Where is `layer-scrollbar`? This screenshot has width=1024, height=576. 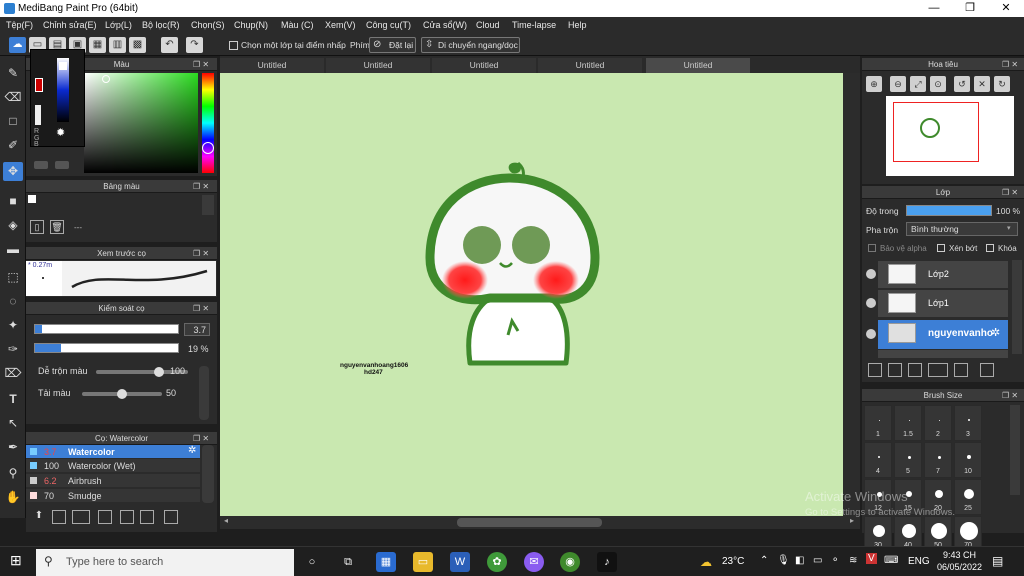 layer-scrollbar is located at coordinates (1017, 307).